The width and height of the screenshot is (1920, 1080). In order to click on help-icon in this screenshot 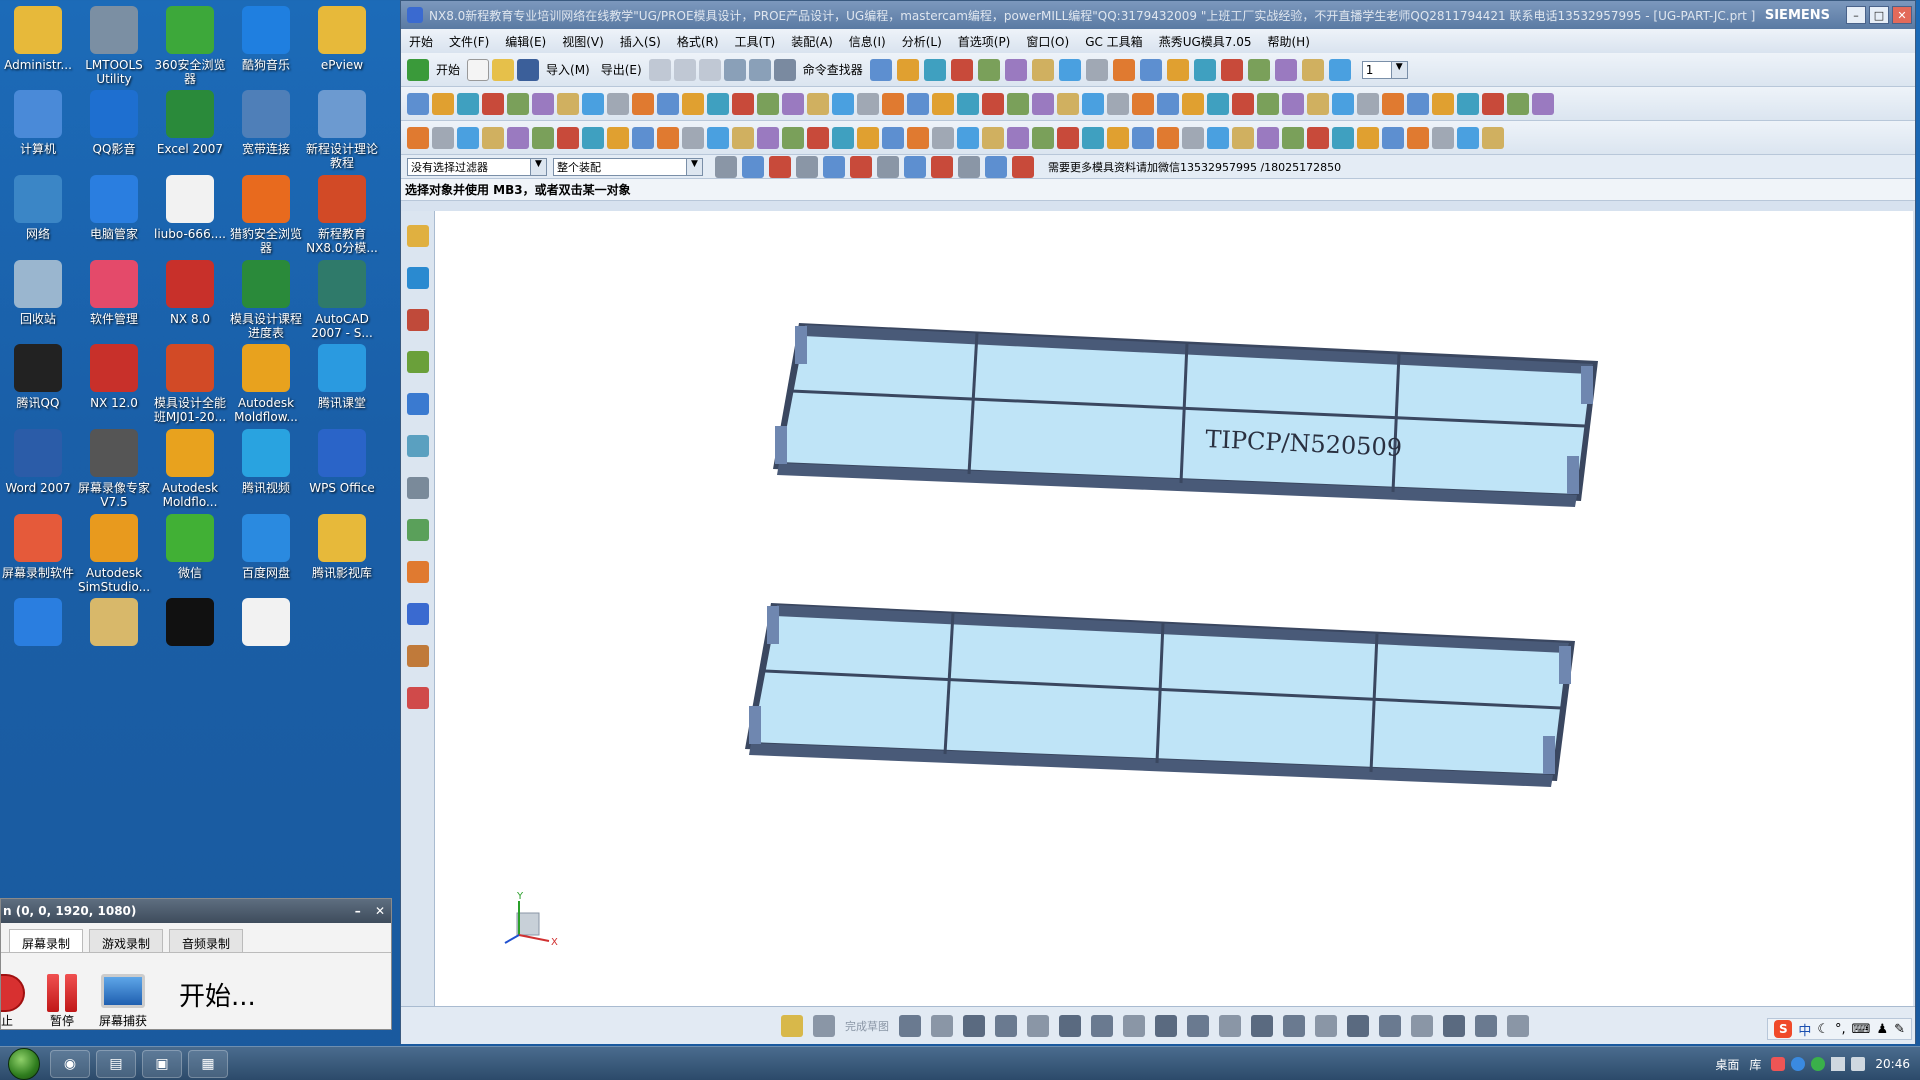, I will do `click(1798, 1064)`.